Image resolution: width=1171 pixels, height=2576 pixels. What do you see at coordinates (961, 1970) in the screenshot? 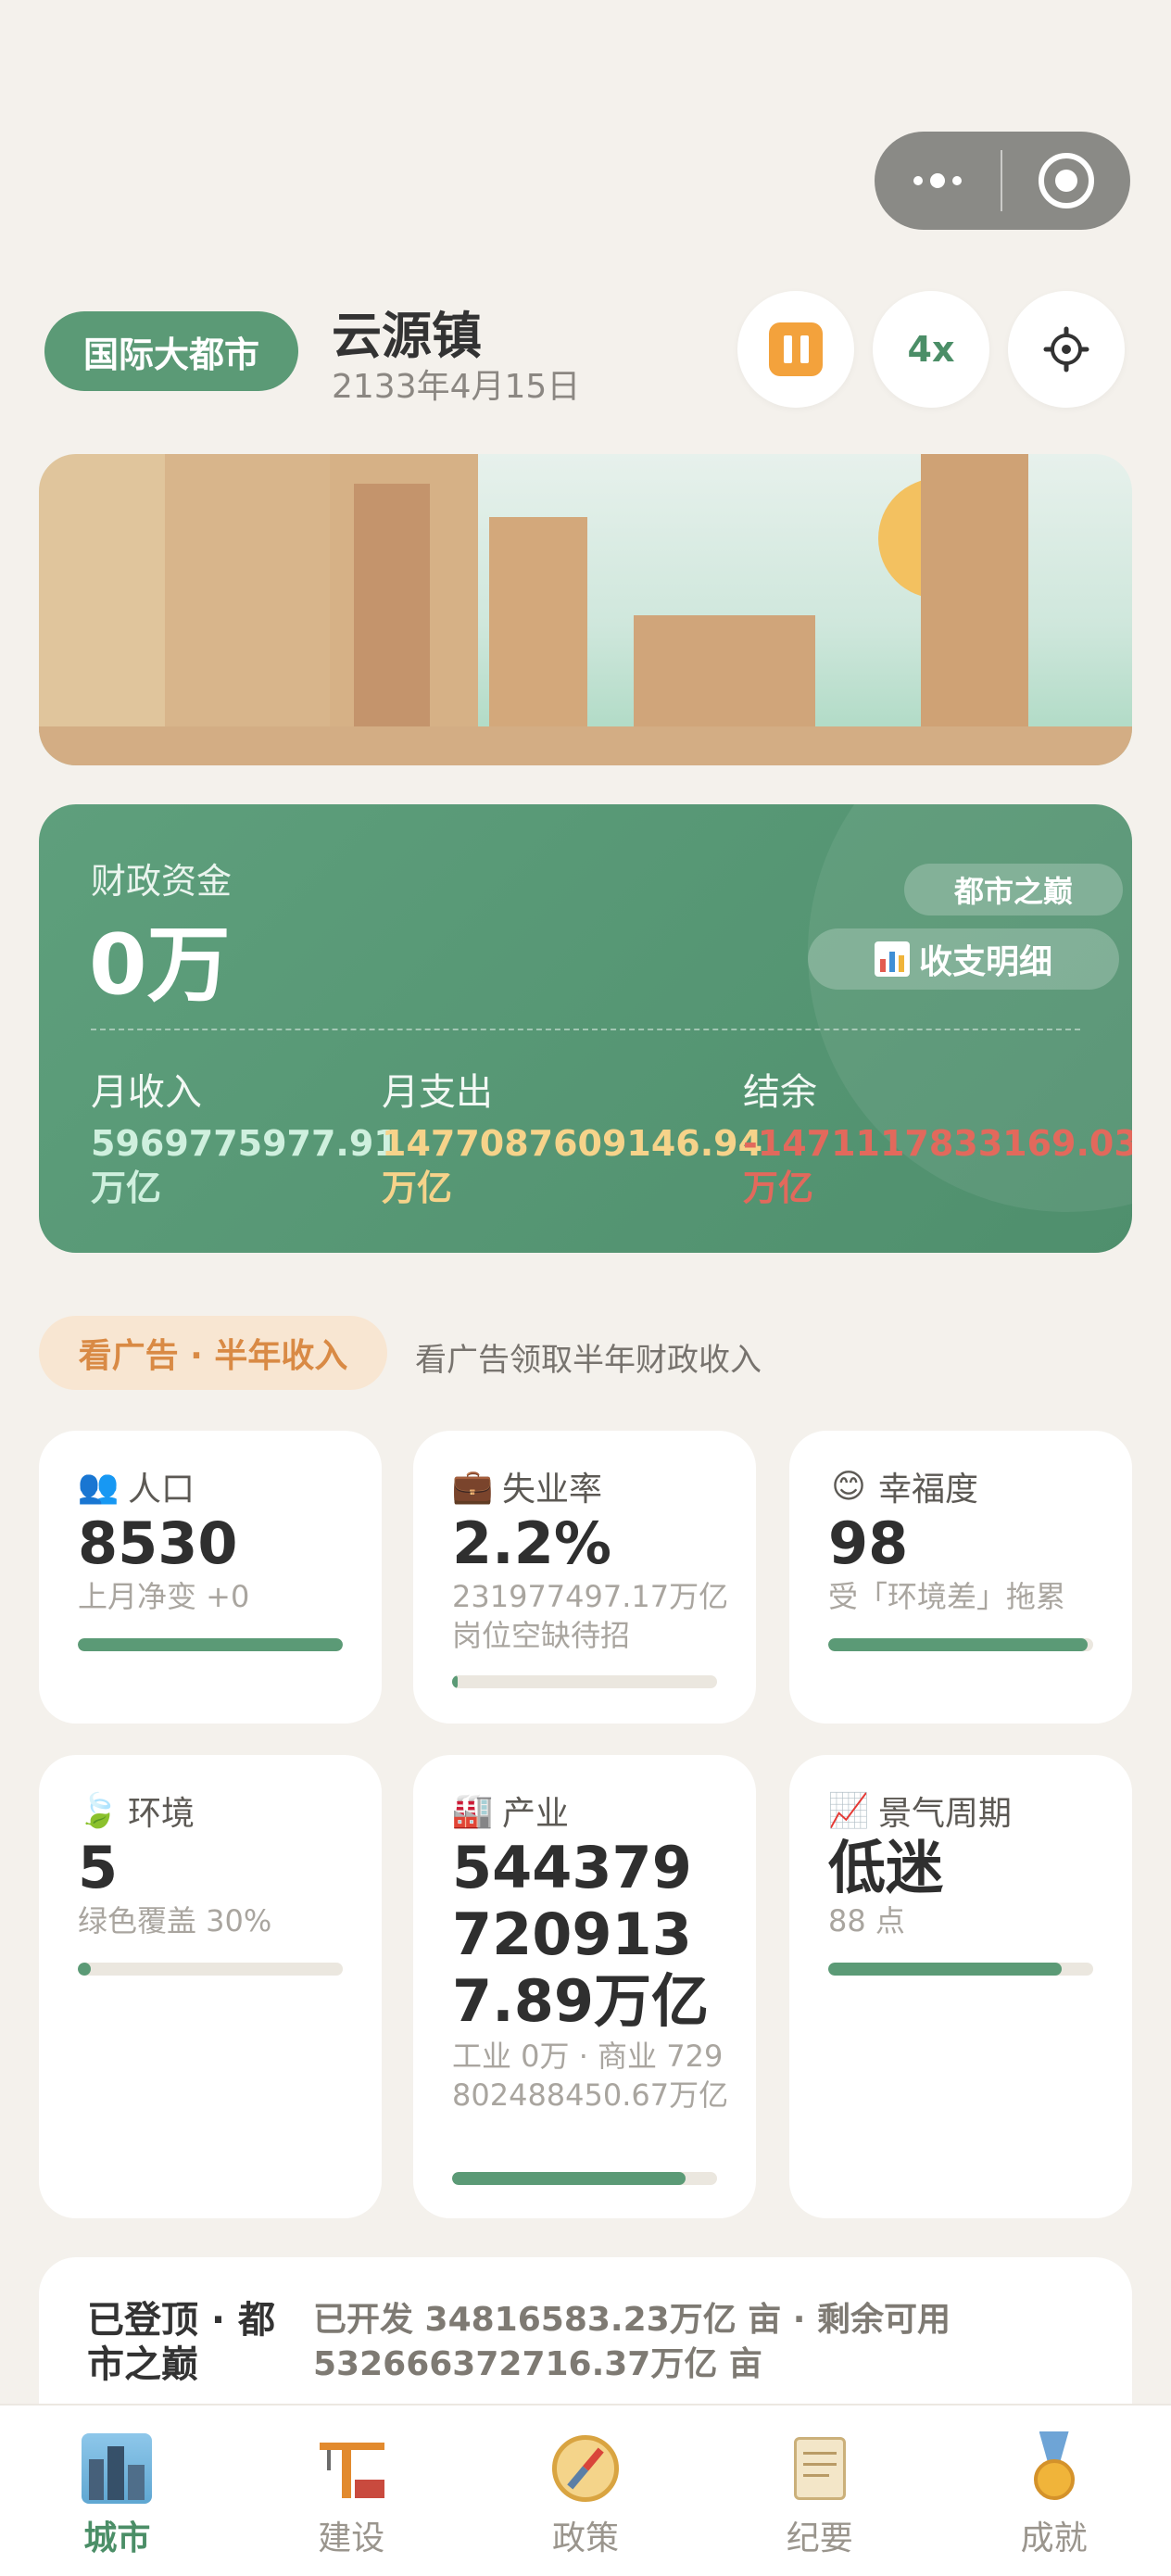
I see `cycle-progress` at bounding box center [961, 1970].